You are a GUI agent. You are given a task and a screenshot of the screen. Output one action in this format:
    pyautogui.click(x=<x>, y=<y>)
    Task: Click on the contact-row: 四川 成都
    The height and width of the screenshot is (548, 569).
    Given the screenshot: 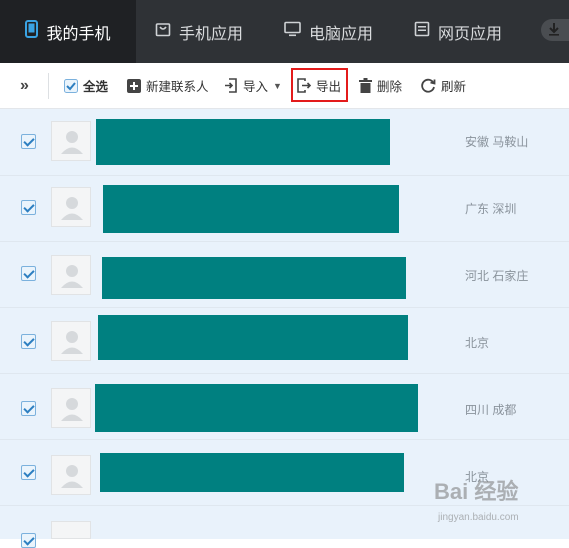 What is the action you would take?
    pyautogui.click(x=284, y=406)
    